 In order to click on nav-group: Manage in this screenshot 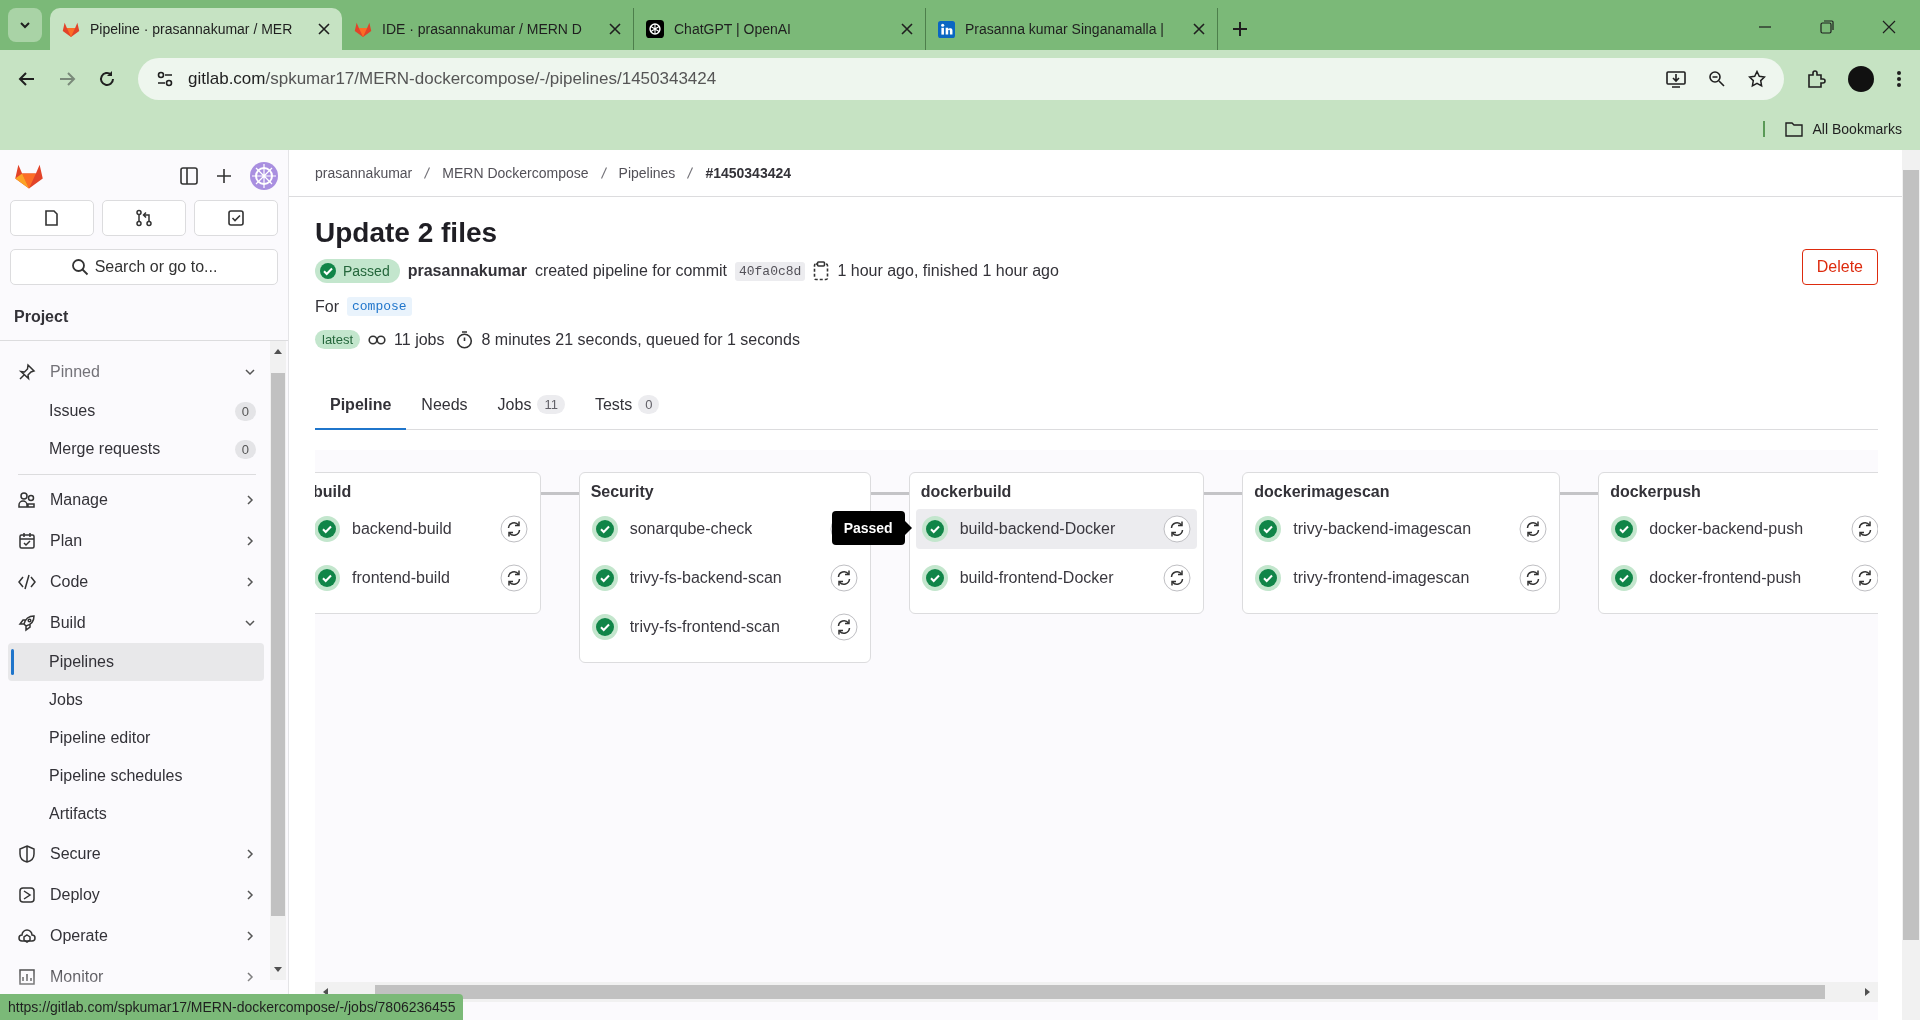, I will do `click(136, 499)`.